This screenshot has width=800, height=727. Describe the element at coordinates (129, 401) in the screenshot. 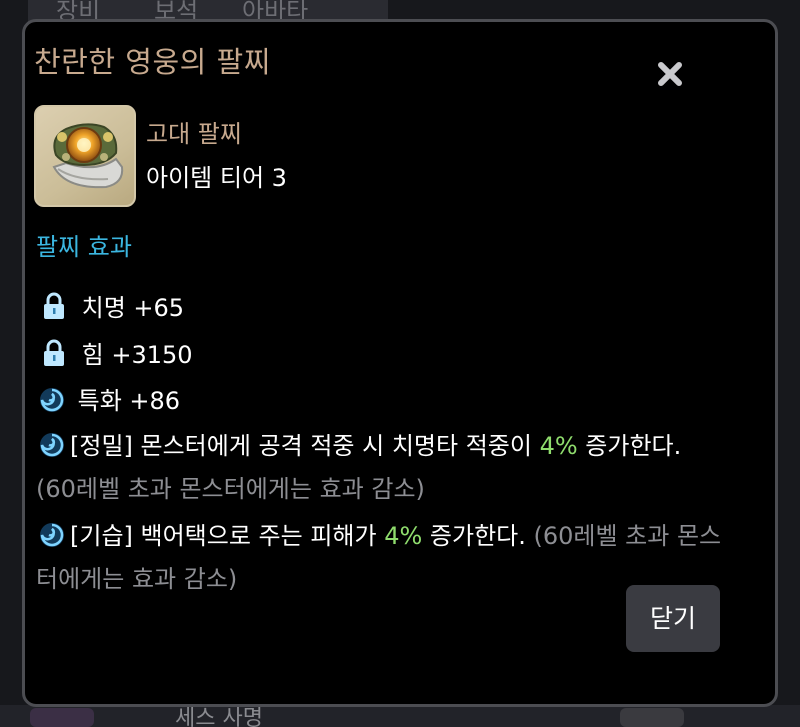

I see `effect-text: 특화 +86` at that location.